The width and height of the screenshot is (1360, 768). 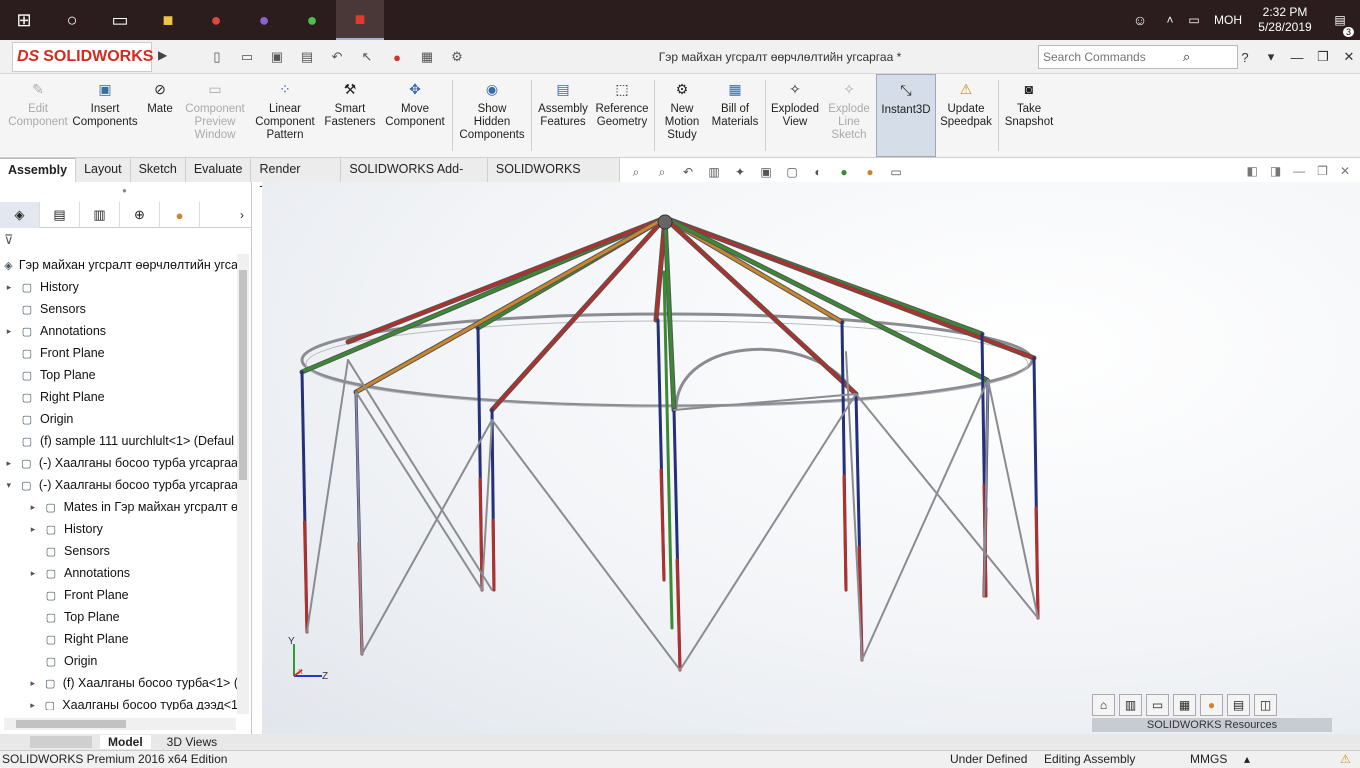 I want to click on people-icon: ☺, so click(x=1140, y=20).